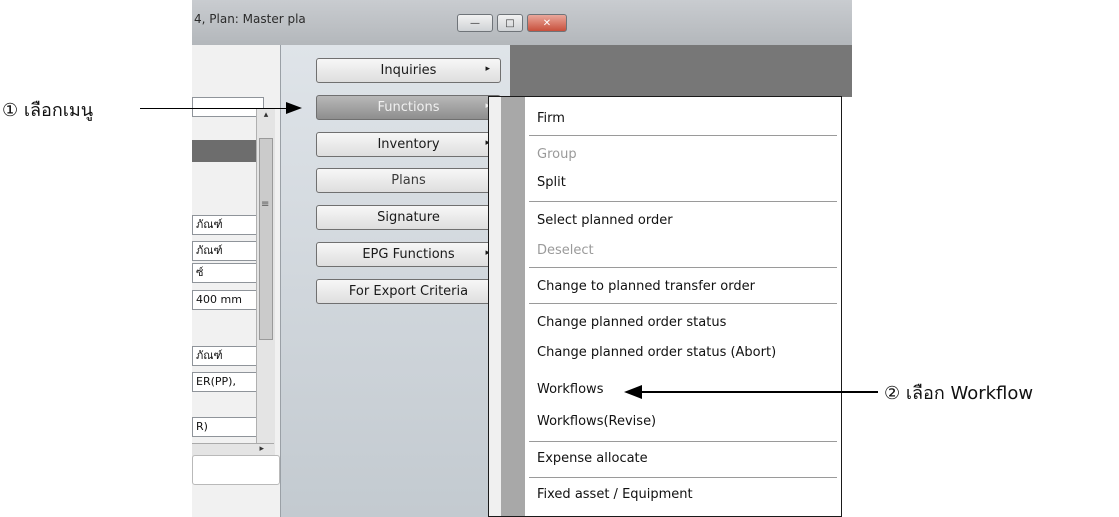  I want to click on left-field-4: 400 mm, so click(228, 300).